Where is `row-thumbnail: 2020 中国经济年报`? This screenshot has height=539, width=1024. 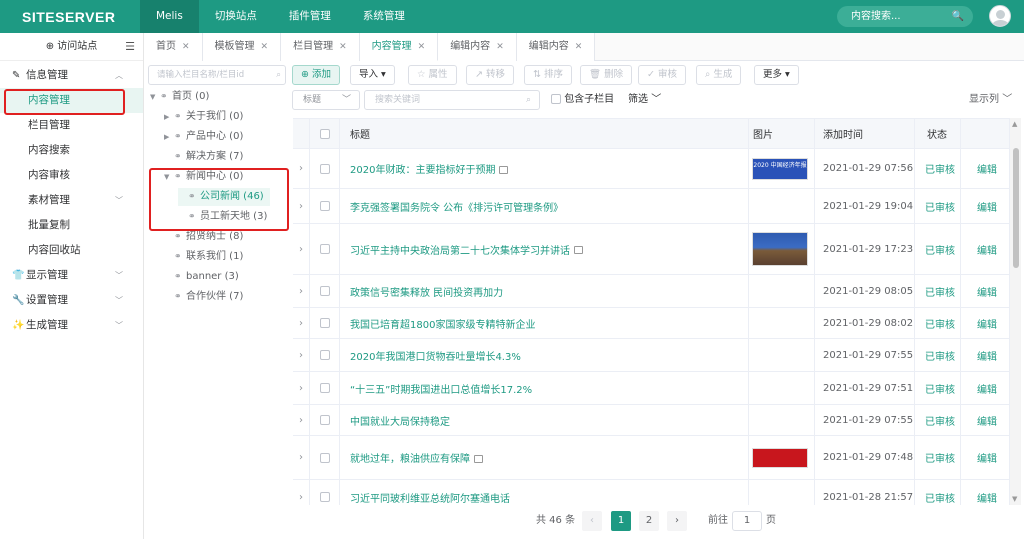
row-thumbnail: 2020 中国经济年报 is located at coordinates (780, 168).